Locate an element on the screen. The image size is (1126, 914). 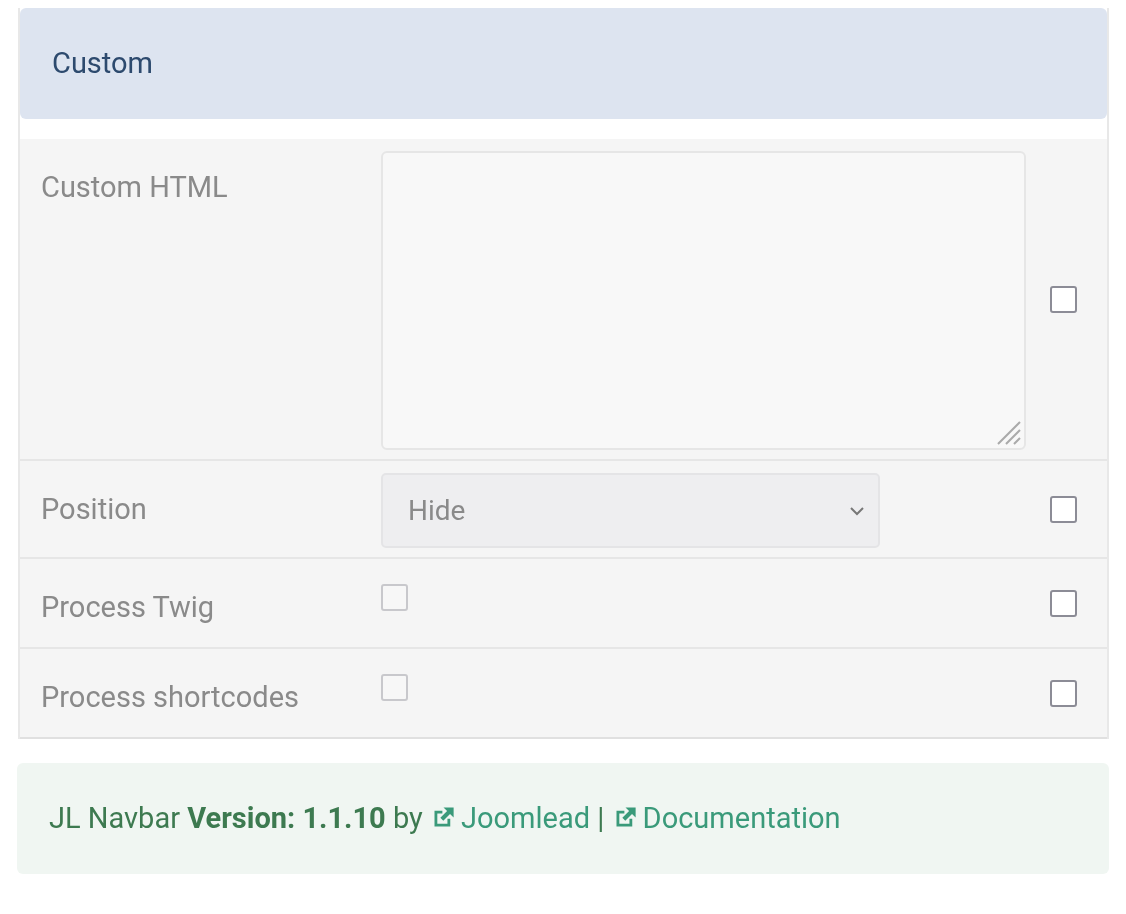
version-text: JL Navbar Version: 1.1.10 by Joomlead | Documentation is located at coordinates (445, 818).